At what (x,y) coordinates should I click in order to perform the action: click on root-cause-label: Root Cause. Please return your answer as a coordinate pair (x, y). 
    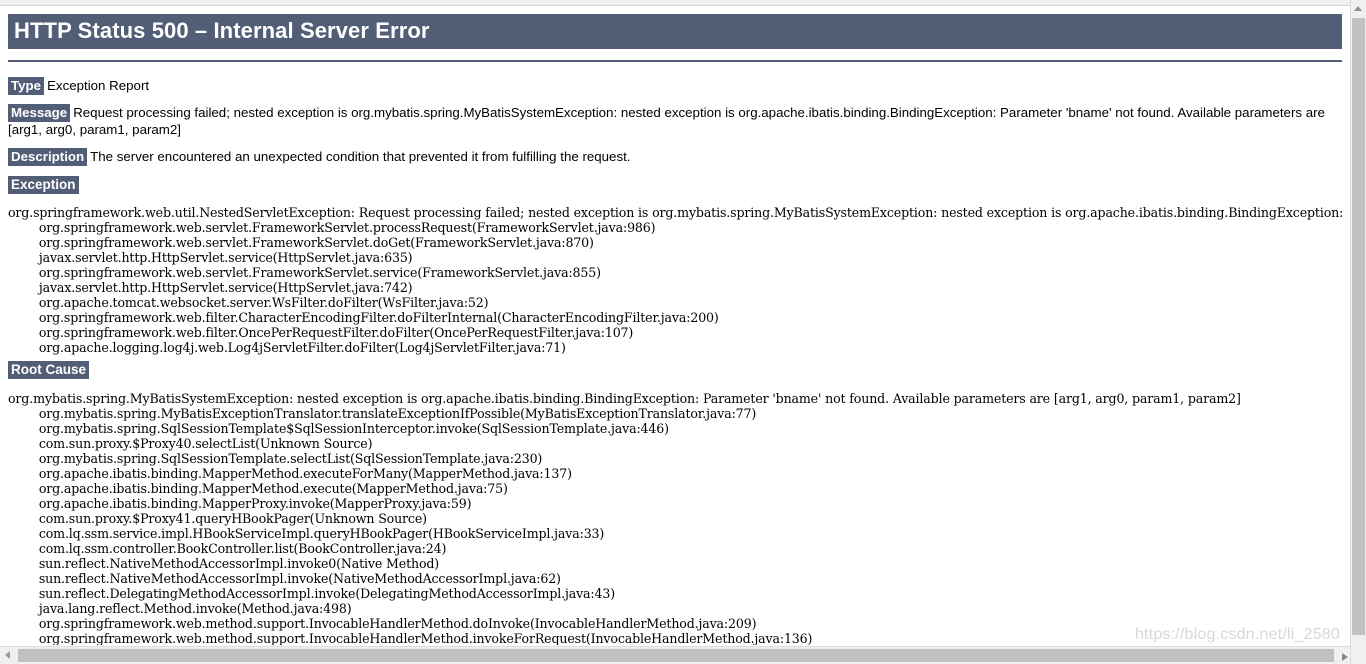
    Looking at the image, I should click on (49, 370).